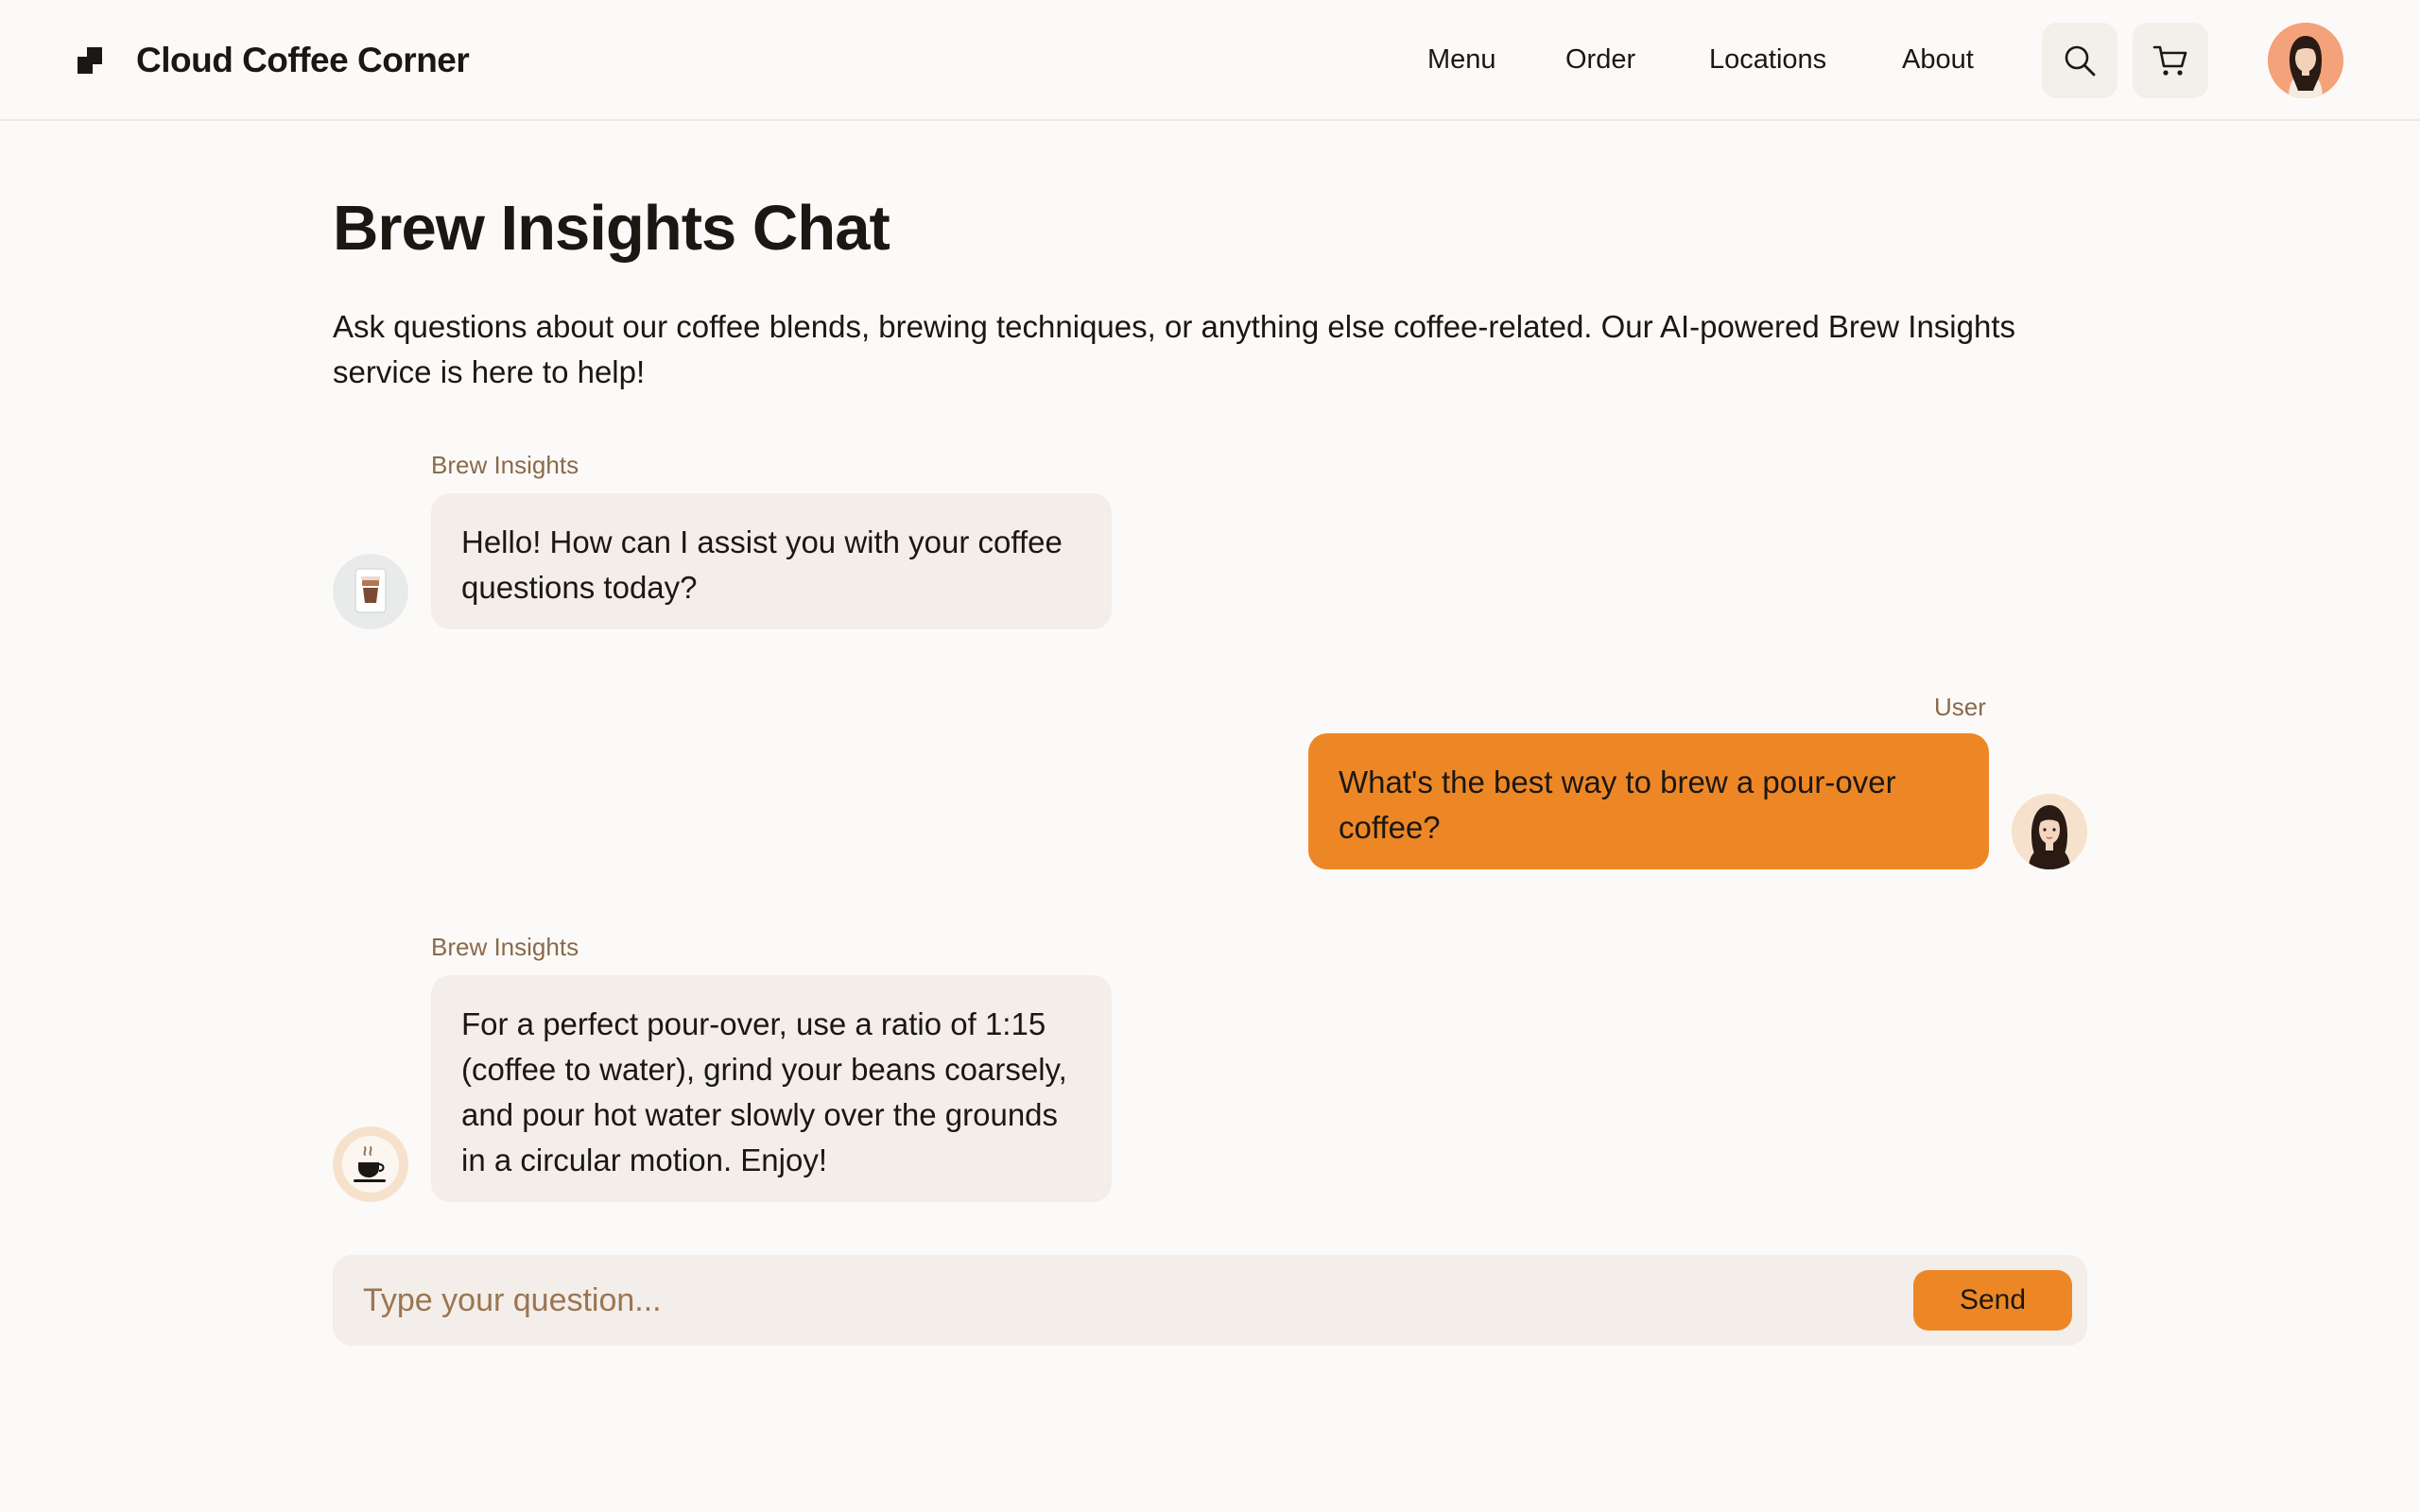 The width and height of the screenshot is (2420, 1512). I want to click on search-icon, so click(2080, 61).